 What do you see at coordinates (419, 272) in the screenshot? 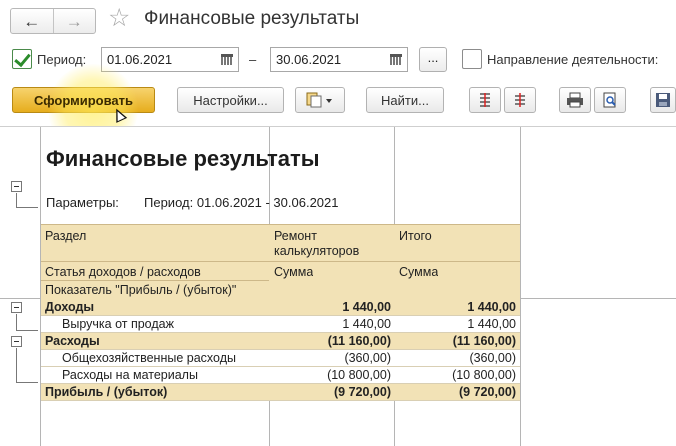
I see `header-col2-sum: Сумма` at bounding box center [419, 272].